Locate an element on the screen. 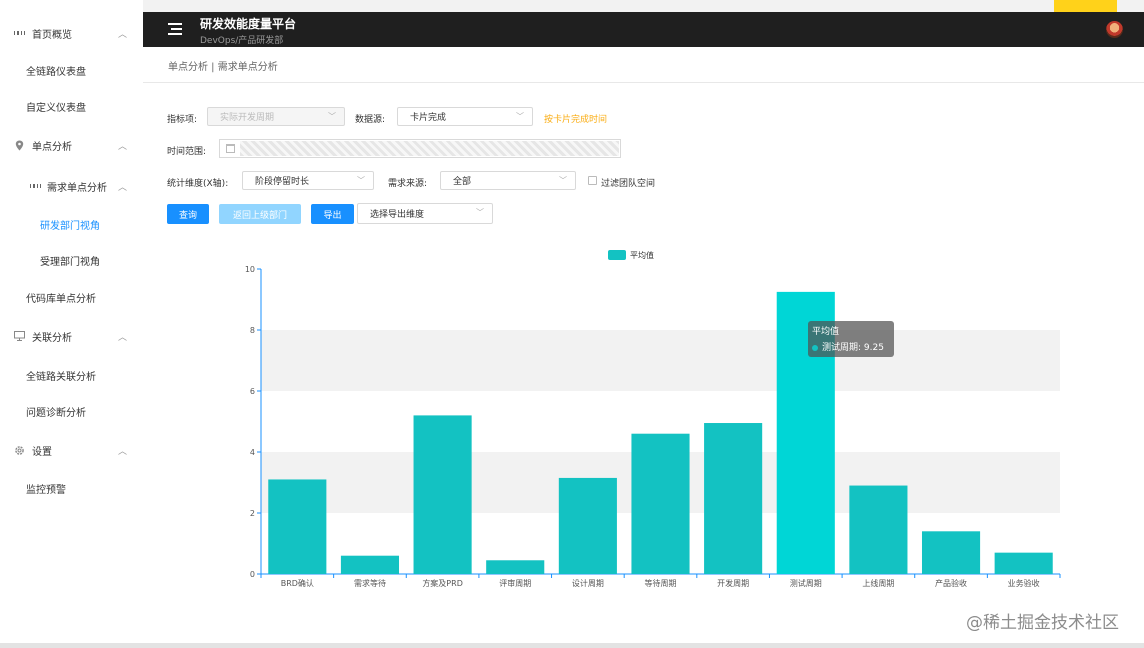 The image size is (1144, 648). app-subtitle: DevOps/产品研发部 is located at coordinates (242, 41).